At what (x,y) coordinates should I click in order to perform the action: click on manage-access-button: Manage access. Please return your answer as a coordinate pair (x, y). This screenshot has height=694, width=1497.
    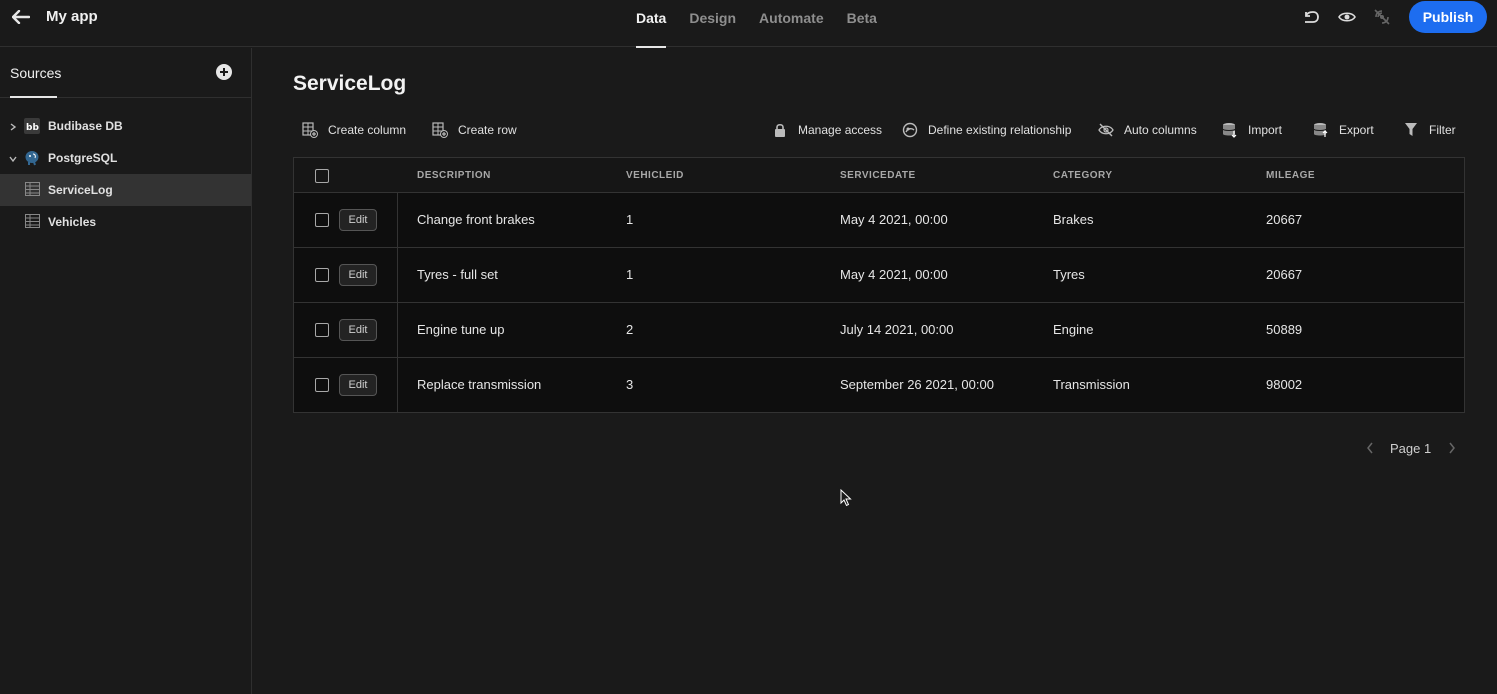
    Looking at the image, I should click on (827, 130).